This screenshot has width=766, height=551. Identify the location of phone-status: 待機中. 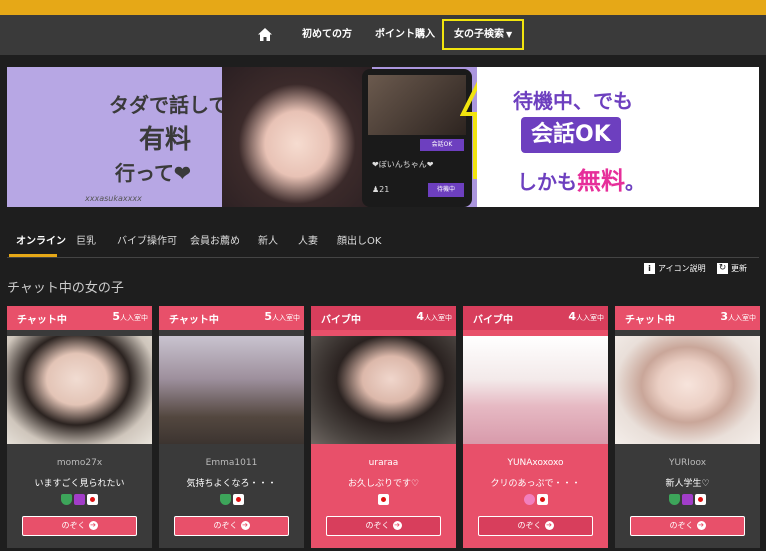
(446, 190).